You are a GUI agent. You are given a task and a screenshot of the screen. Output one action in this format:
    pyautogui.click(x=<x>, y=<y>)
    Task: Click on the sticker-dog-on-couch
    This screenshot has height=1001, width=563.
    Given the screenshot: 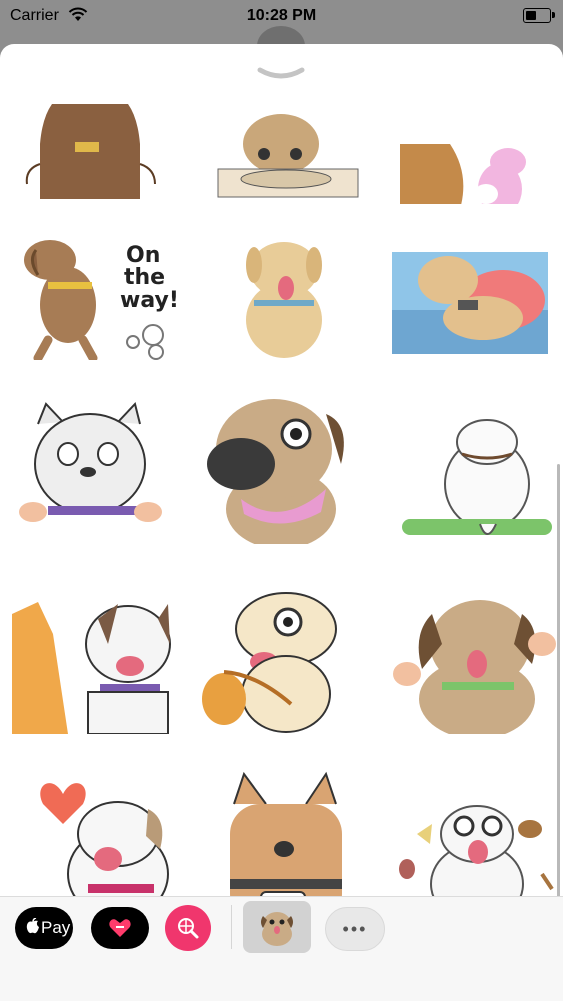 What is the action you would take?
    pyautogui.click(x=473, y=280)
    